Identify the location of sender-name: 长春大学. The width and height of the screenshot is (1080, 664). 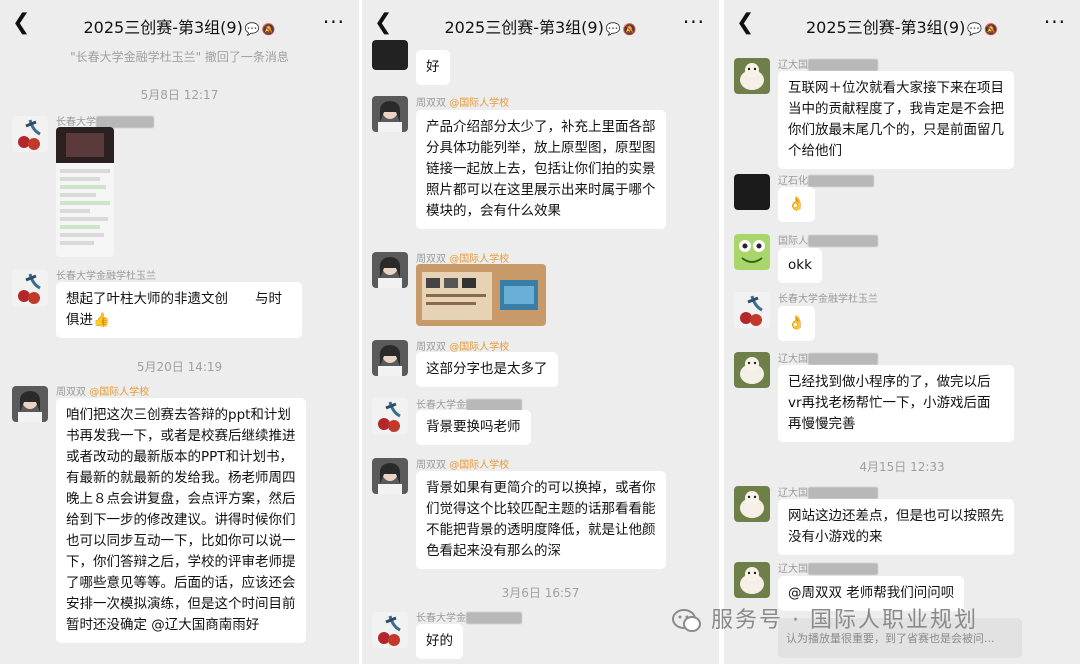
(105, 120).